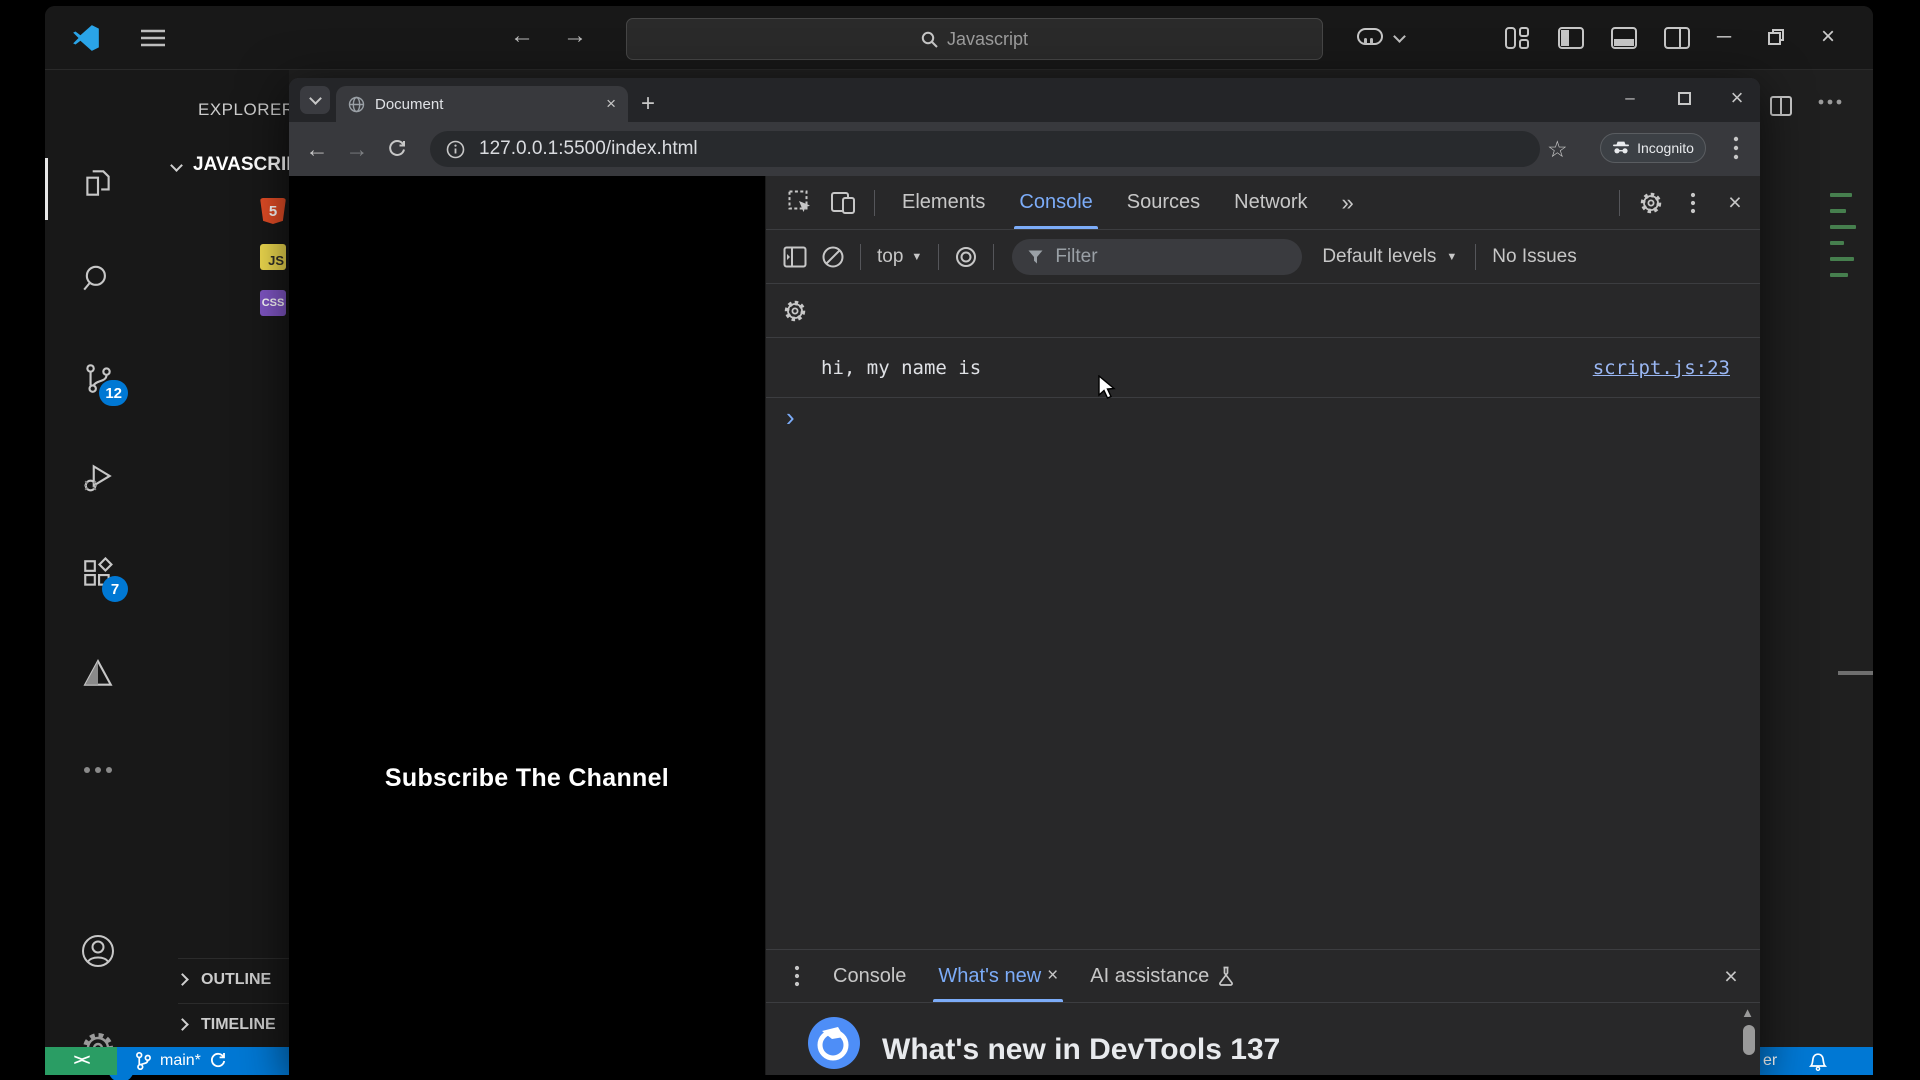 The height and width of the screenshot is (1080, 1920). Describe the element at coordinates (1677, 38) in the screenshot. I see `toggle-secondary-sidebar-icon` at that location.